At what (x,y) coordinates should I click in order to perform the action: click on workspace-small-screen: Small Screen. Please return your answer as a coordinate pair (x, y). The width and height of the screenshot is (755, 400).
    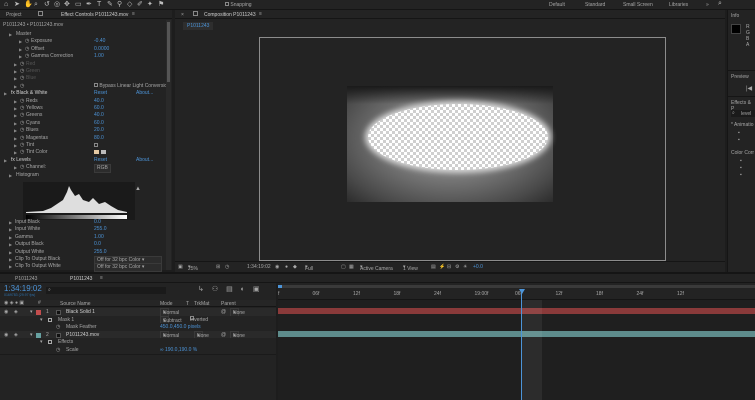
    Looking at the image, I should click on (638, 5).